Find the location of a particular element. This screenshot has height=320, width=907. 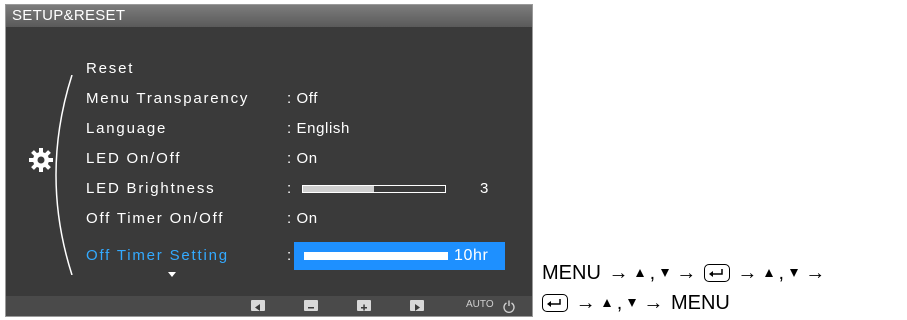

minus-icon is located at coordinates (311, 305).